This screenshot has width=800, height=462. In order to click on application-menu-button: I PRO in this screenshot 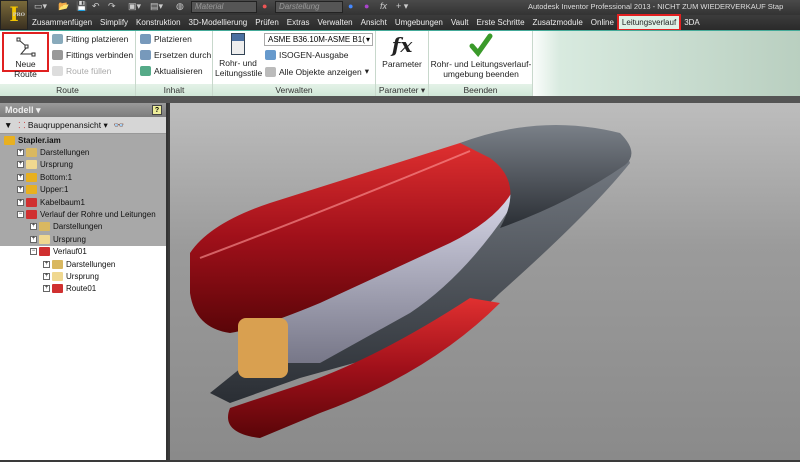, I will do `click(14, 15)`.